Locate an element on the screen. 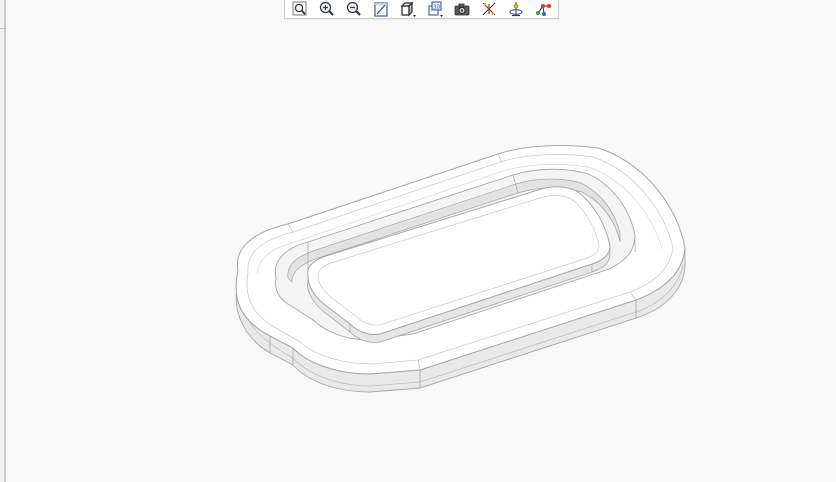 The image size is (836, 482). screenshot-button is located at coordinates (462, 9).